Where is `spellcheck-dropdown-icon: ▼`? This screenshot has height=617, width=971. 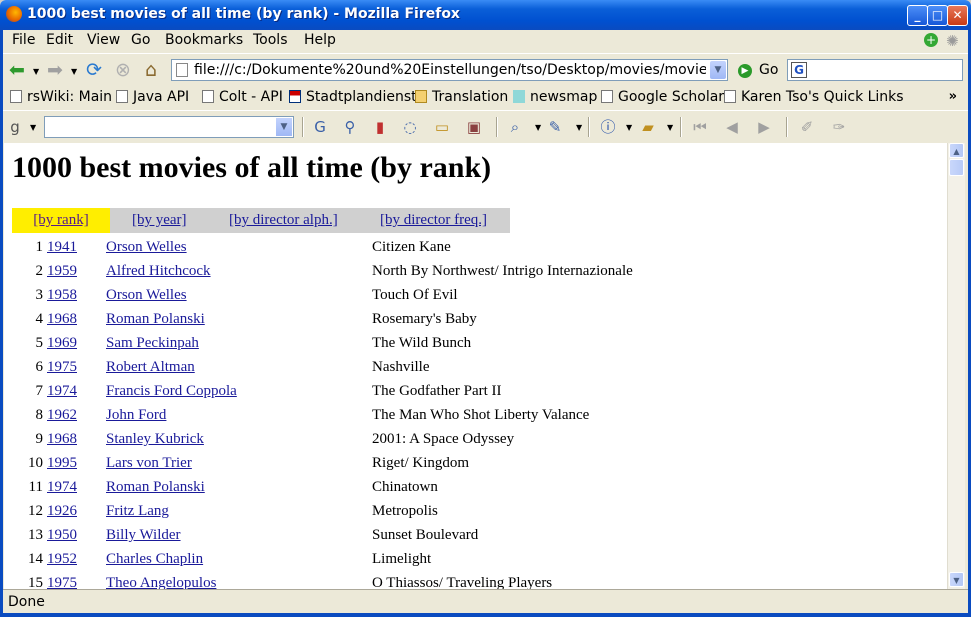 spellcheck-dropdown-icon: ▼ is located at coordinates (579, 127).